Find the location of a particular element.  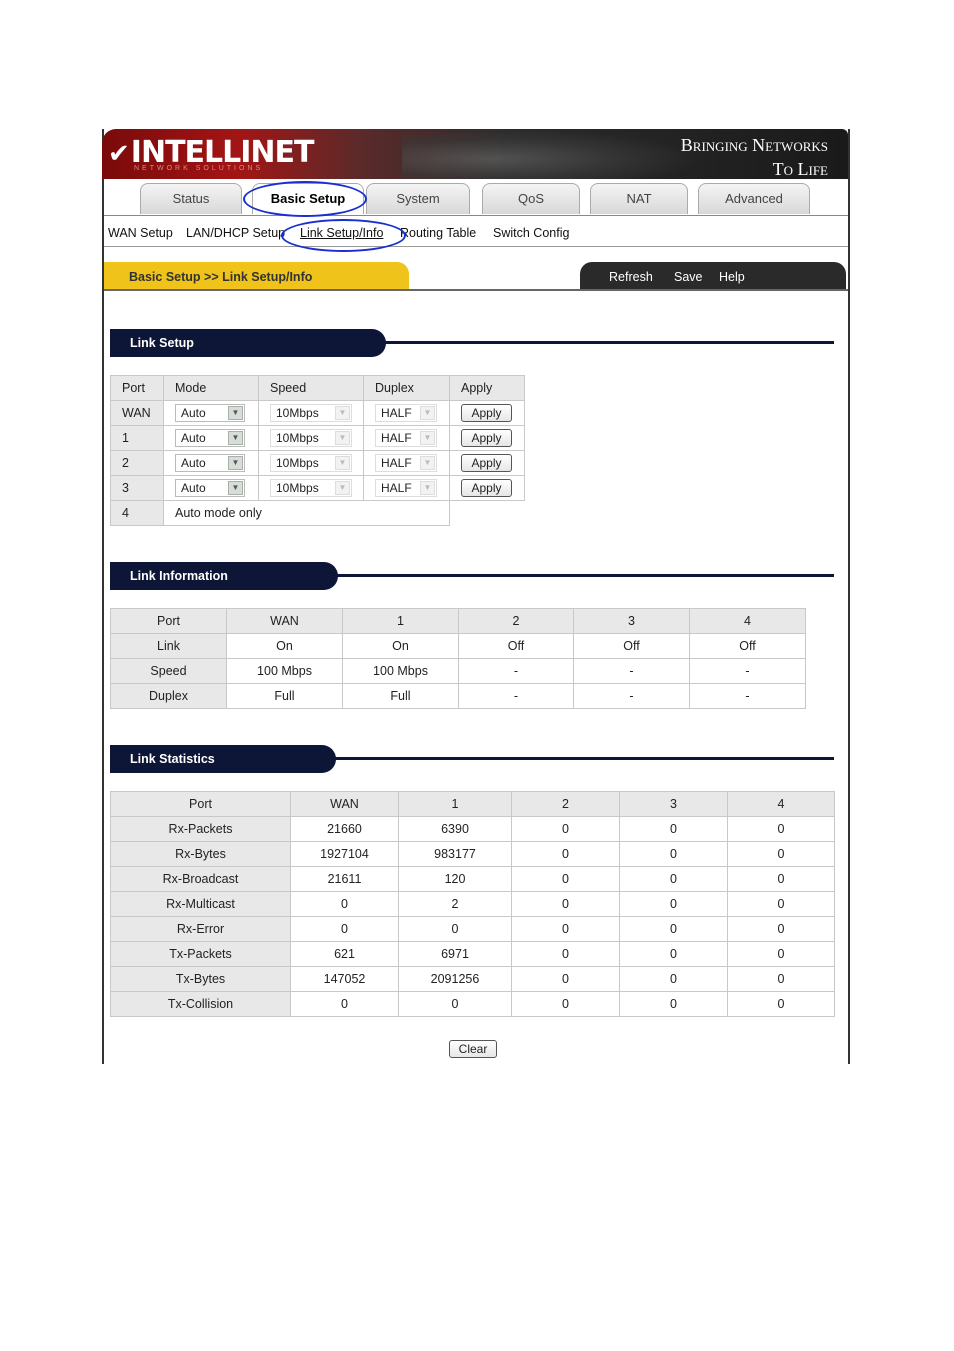

table-row: 4 Auto mode only is located at coordinates (317, 513).